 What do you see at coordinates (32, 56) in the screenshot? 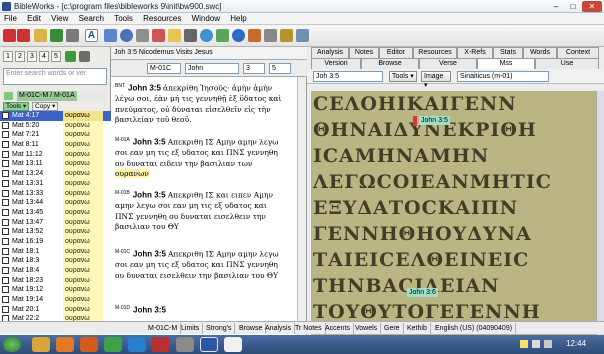
I see `num-button-3: 3` at bounding box center [32, 56].